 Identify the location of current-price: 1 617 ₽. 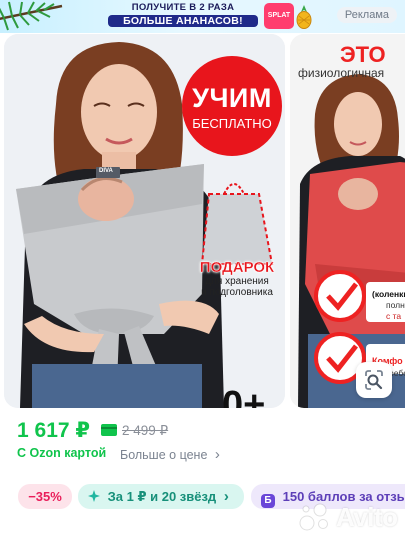
(53, 430).